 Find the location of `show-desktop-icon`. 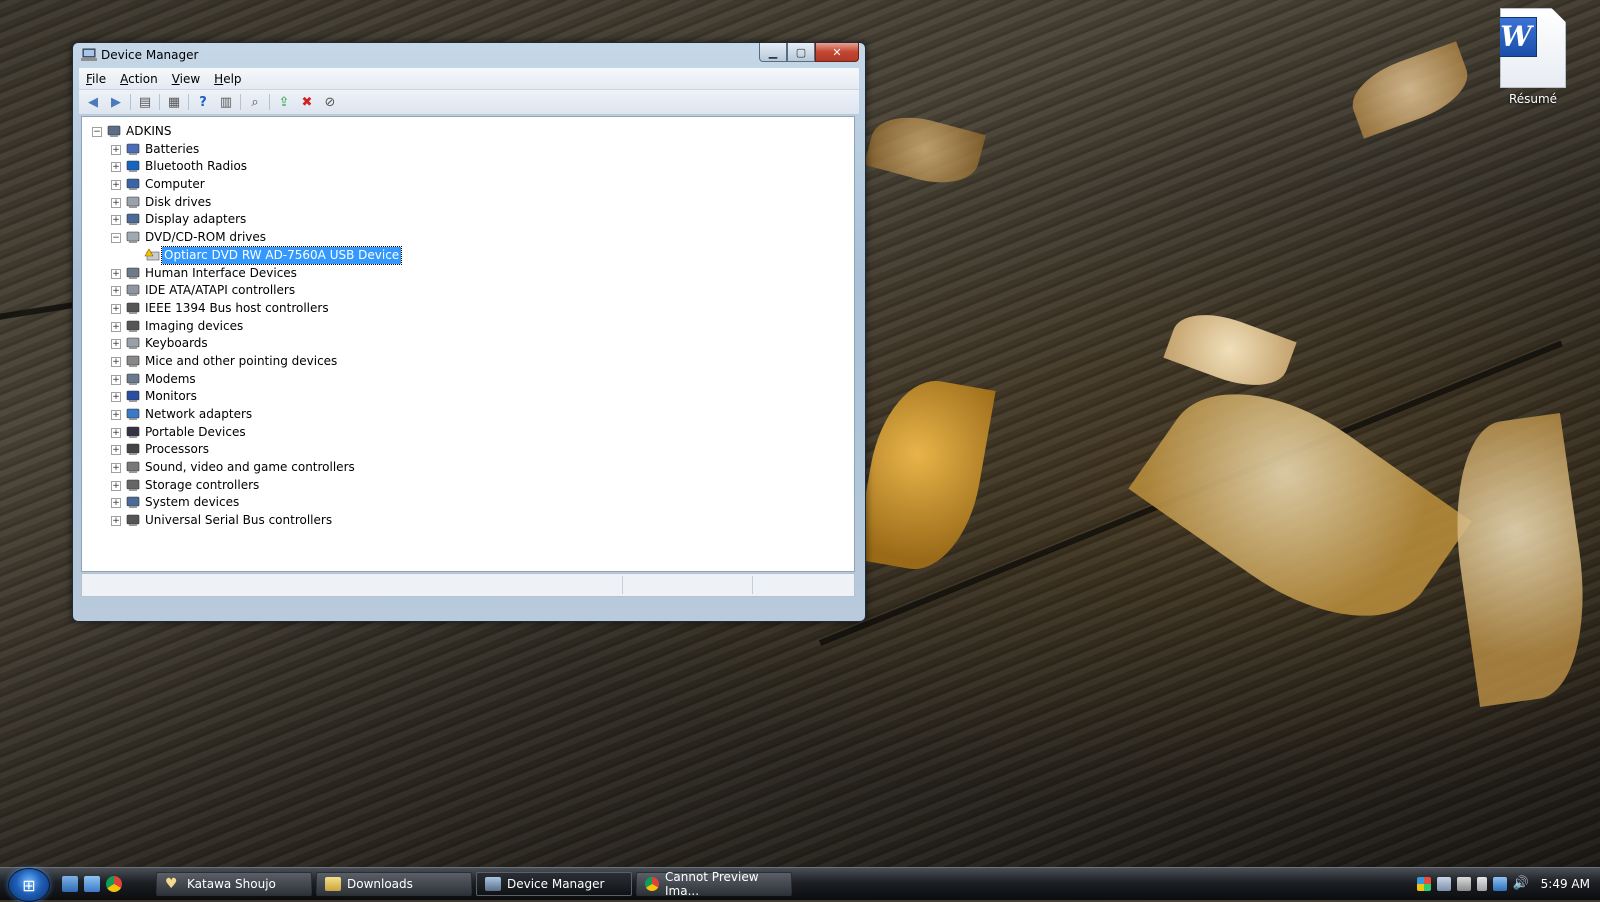

show-desktop-icon is located at coordinates (70, 884).